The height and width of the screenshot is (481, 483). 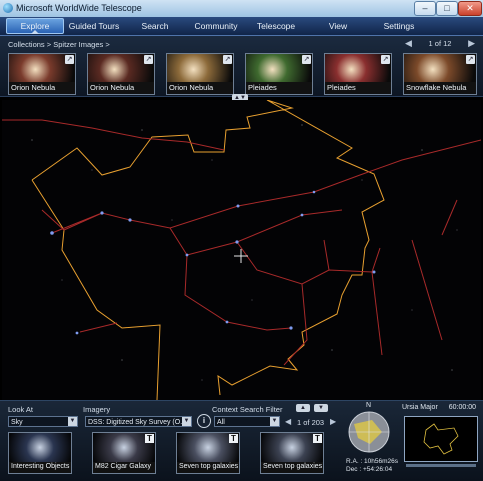 What do you see at coordinates (155, 26) in the screenshot?
I see `tab-search: Search` at bounding box center [155, 26].